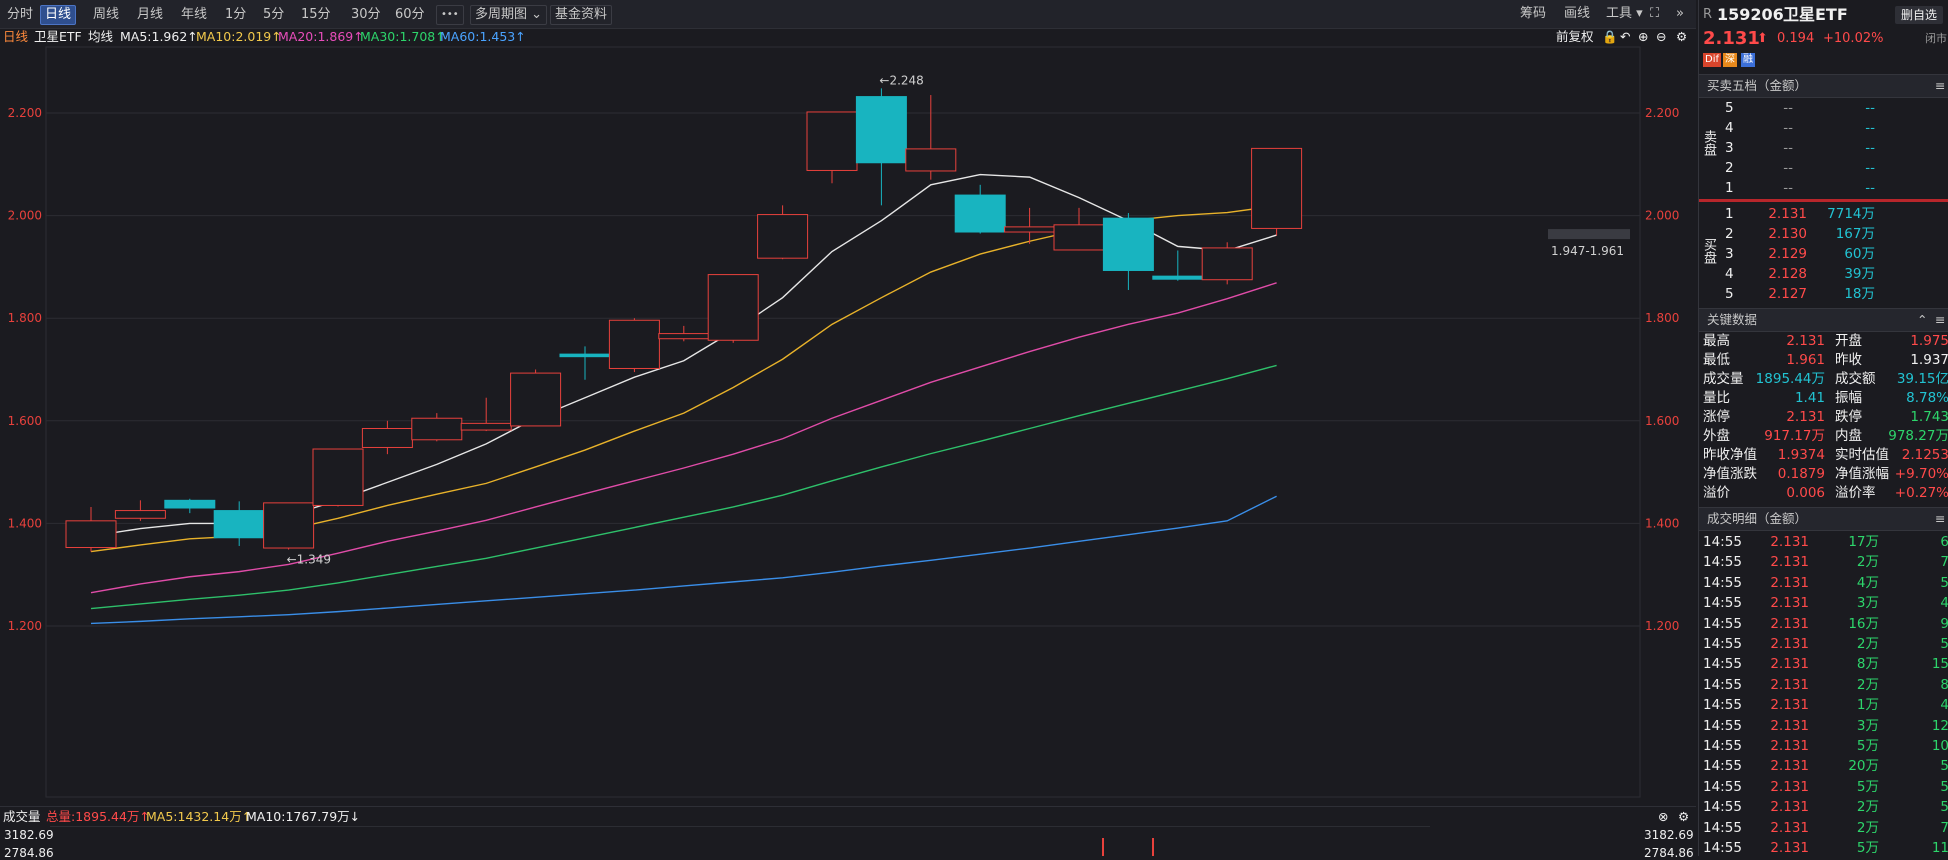 This screenshot has height=860, width=1948. I want to click on undo-icon: ↶, so click(1625, 37).